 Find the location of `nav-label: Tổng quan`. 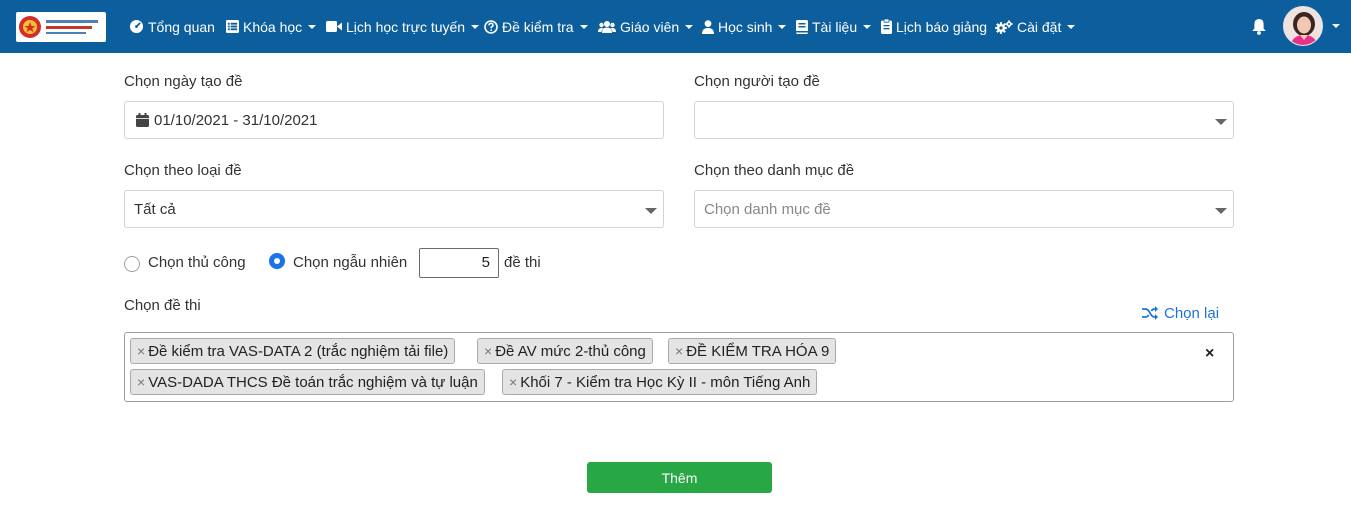

nav-label: Tổng quan is located at coordinates (181, 26).